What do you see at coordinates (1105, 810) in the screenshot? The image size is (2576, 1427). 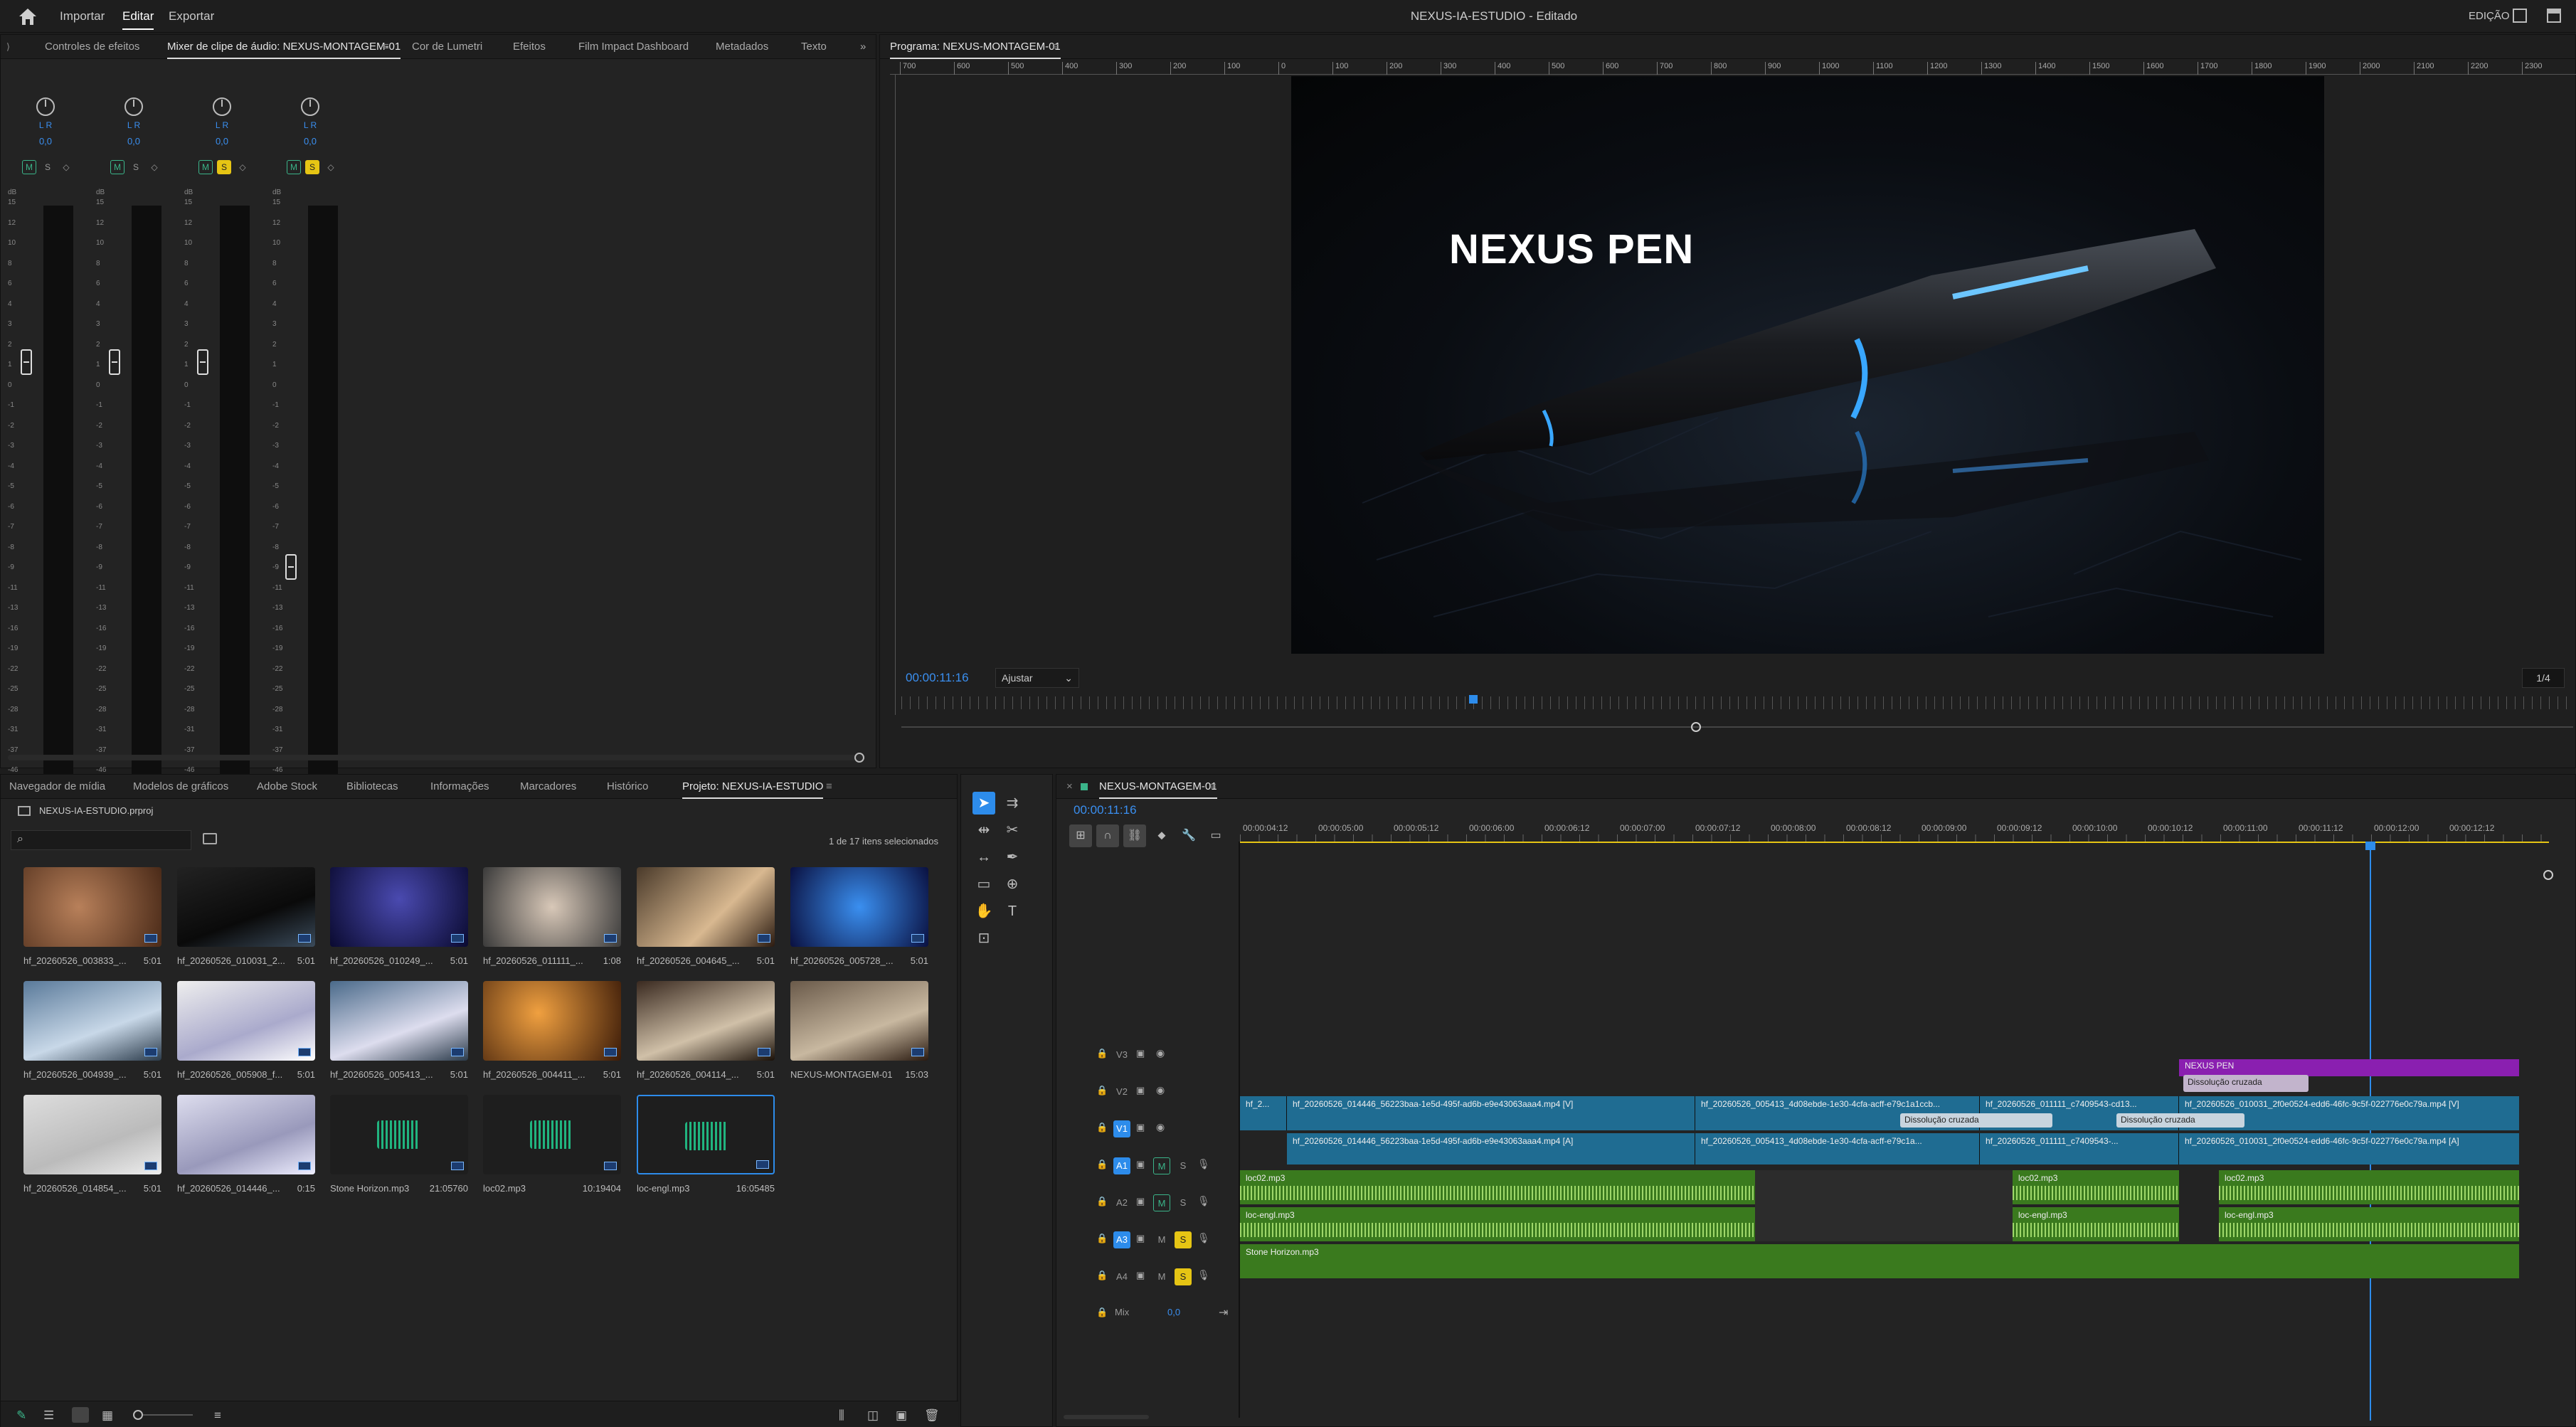 I see `timeline-timecode: 00:00:11:16` at bounding box center [1105, 810].